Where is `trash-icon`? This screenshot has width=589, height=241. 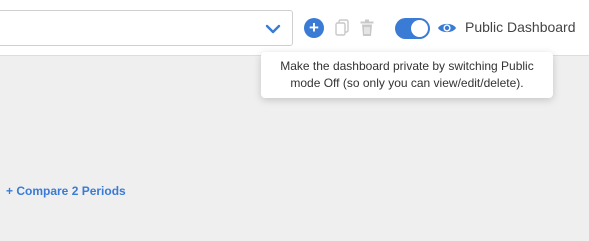 trash-icon is located at coordinates (367, 28).